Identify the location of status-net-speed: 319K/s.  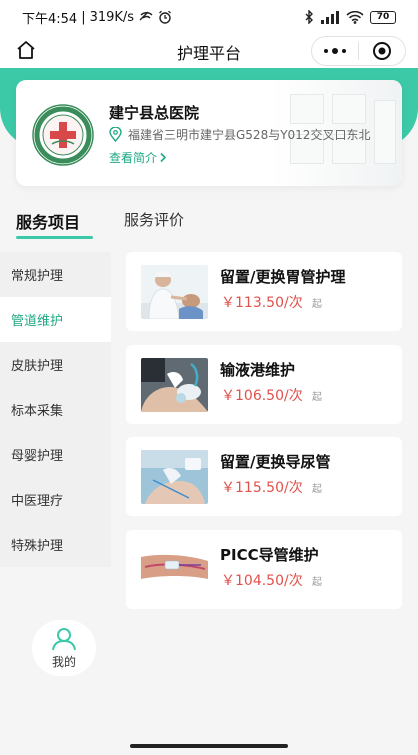
(112, 17).